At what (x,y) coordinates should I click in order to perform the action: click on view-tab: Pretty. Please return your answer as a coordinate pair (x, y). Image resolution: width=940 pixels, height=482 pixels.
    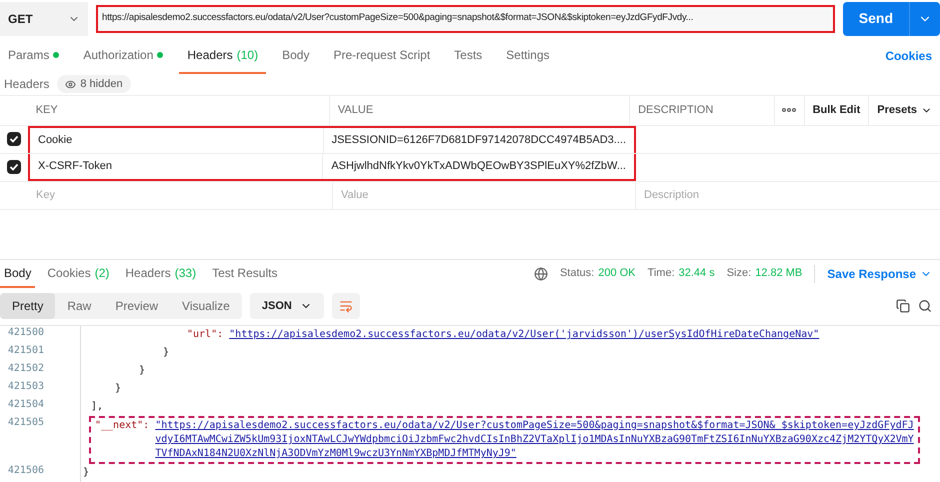
    Looking at the image, I should click on (28, 306).